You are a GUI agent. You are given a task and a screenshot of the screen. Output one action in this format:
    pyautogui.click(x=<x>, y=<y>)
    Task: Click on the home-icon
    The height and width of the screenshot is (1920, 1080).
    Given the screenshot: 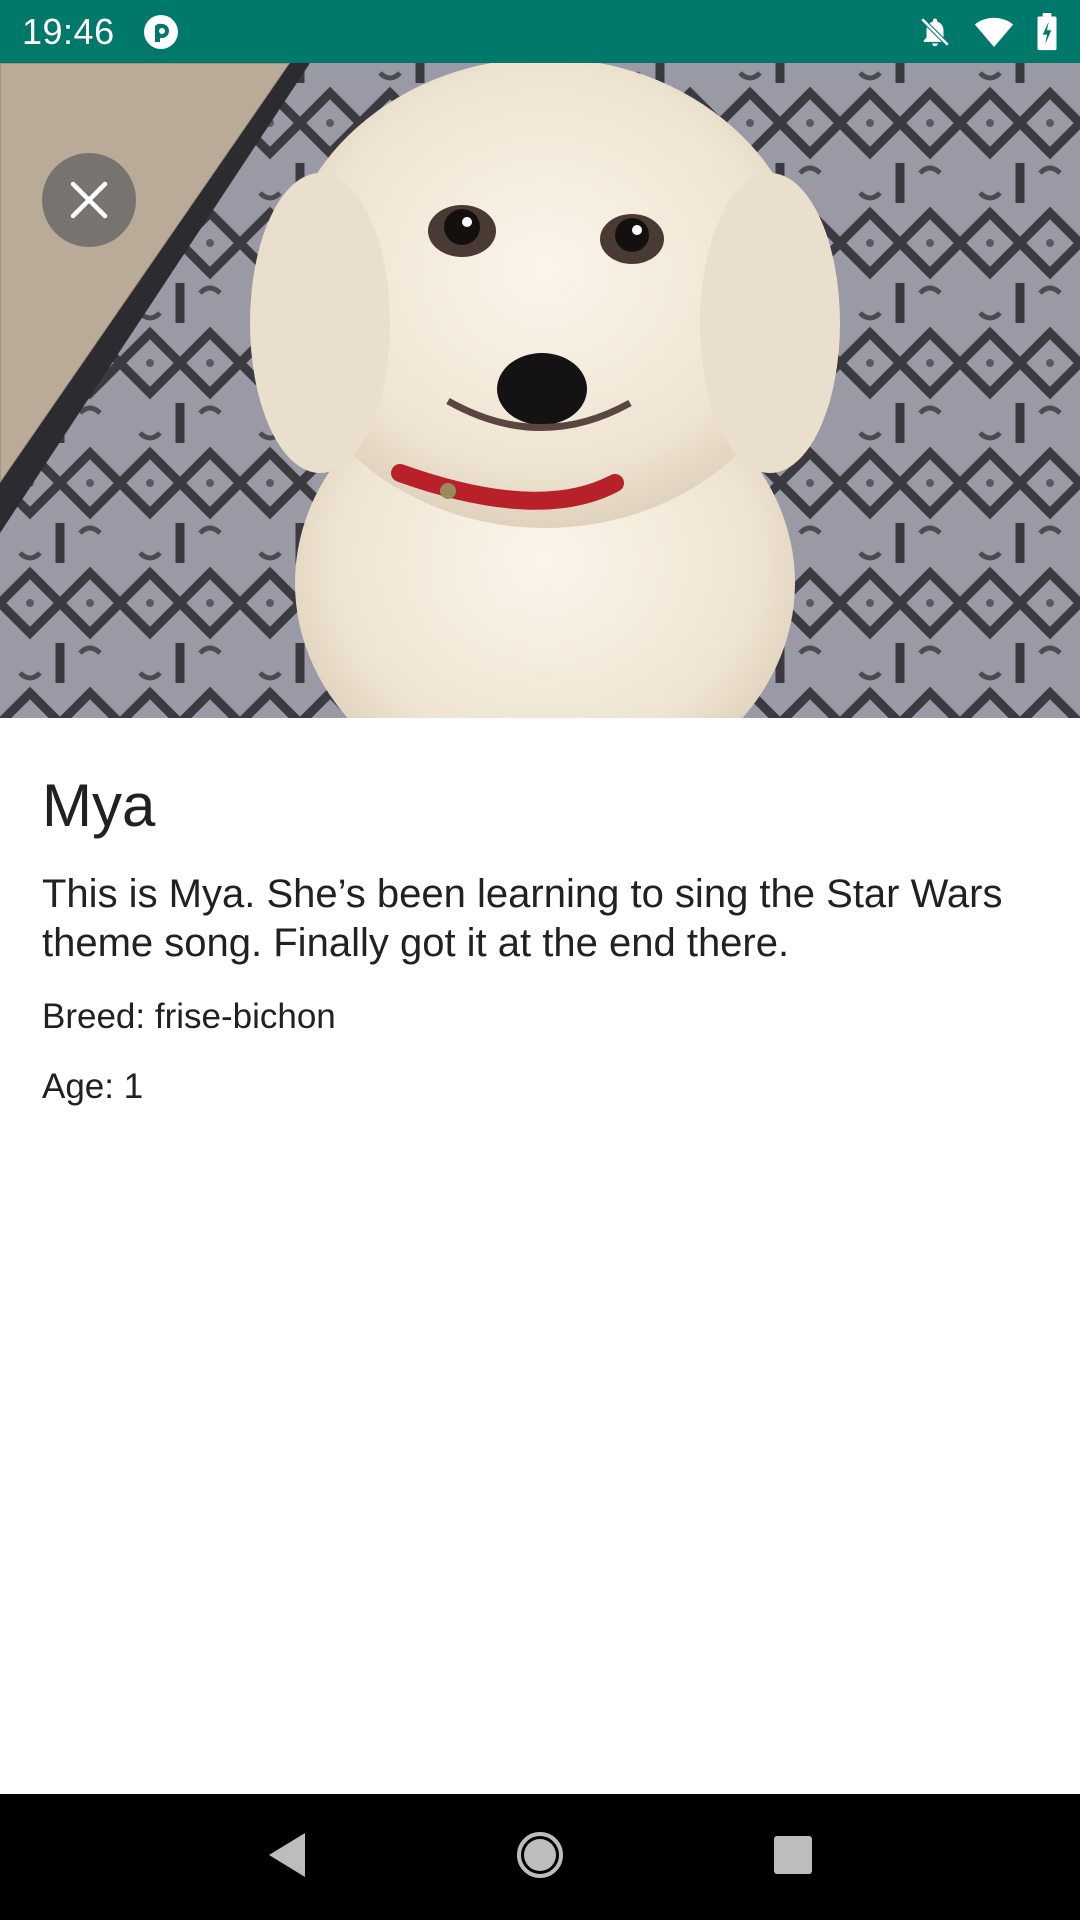 What is the action you would take?
    pyautogui.click(x=540, y=1857)
    